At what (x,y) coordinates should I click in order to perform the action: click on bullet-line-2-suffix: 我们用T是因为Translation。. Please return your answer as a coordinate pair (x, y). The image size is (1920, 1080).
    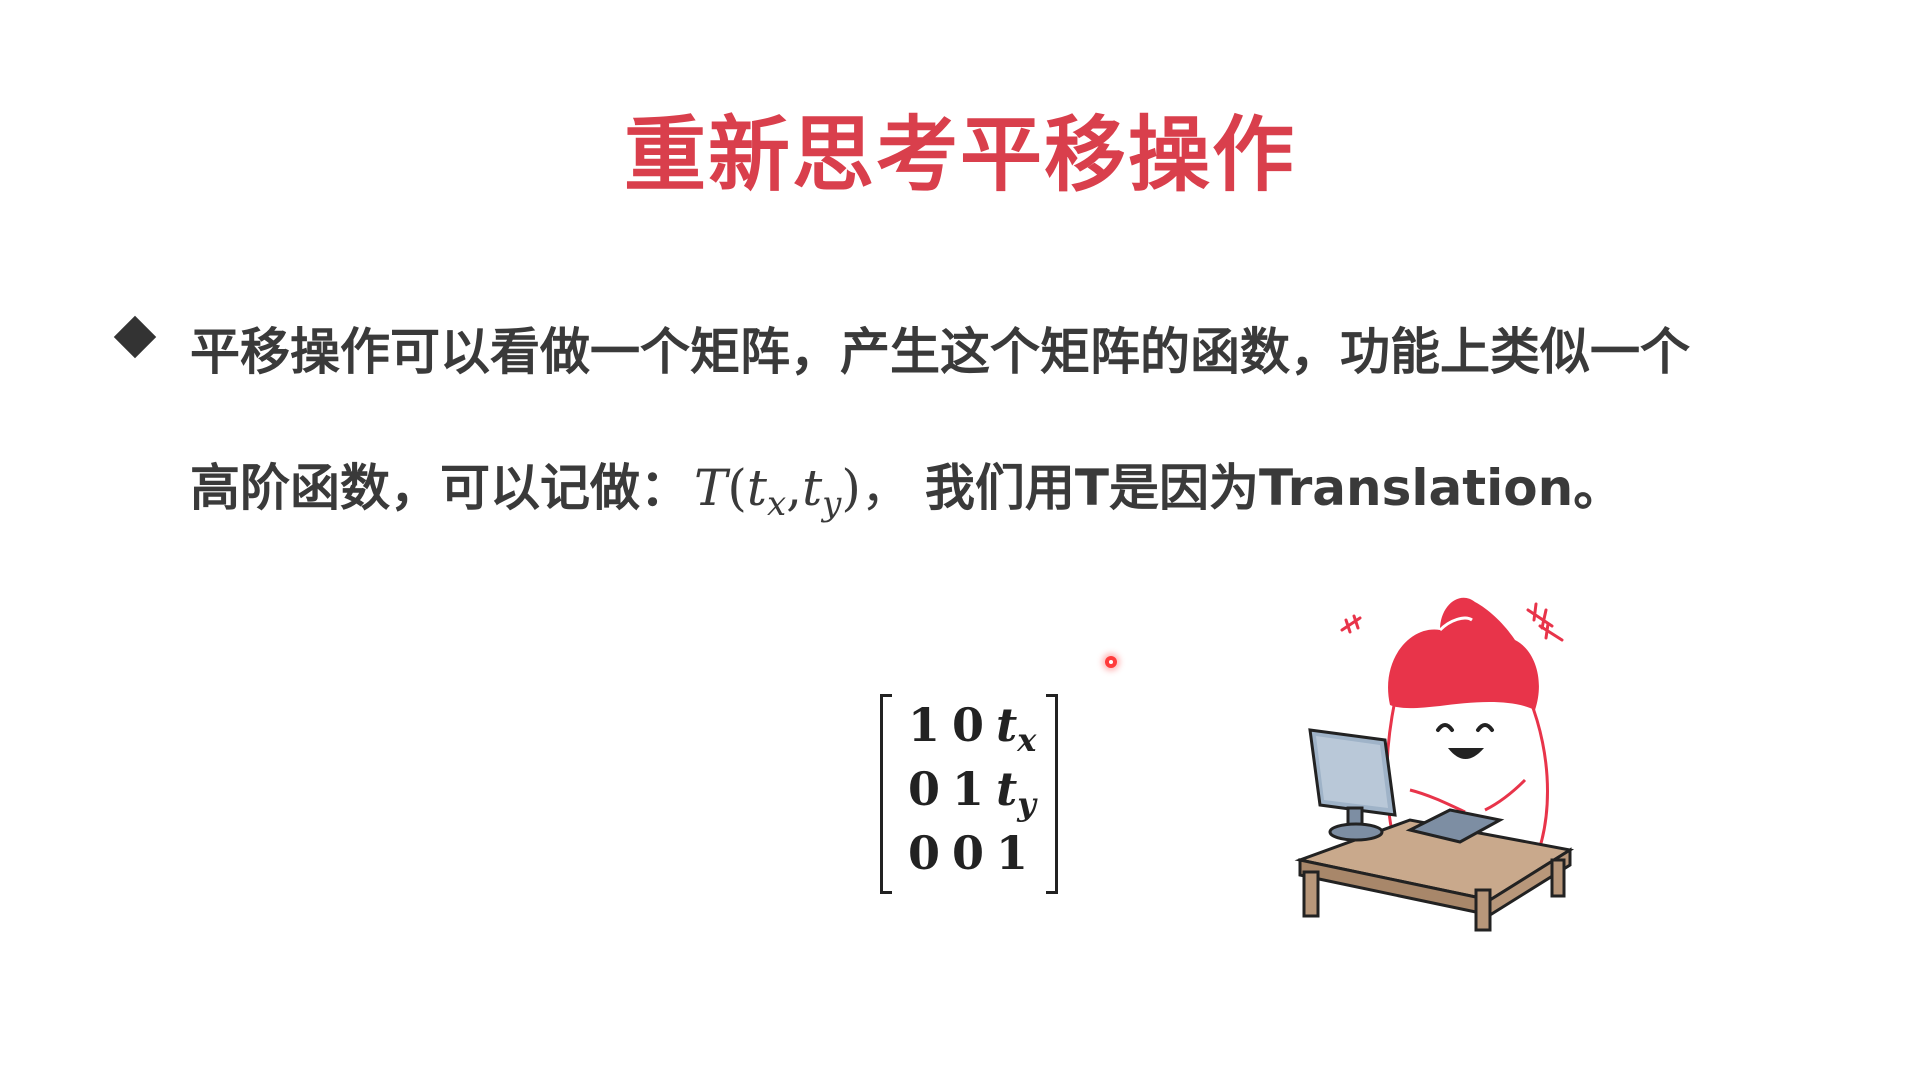
    Looking at the image, I should click on (1274, 488).